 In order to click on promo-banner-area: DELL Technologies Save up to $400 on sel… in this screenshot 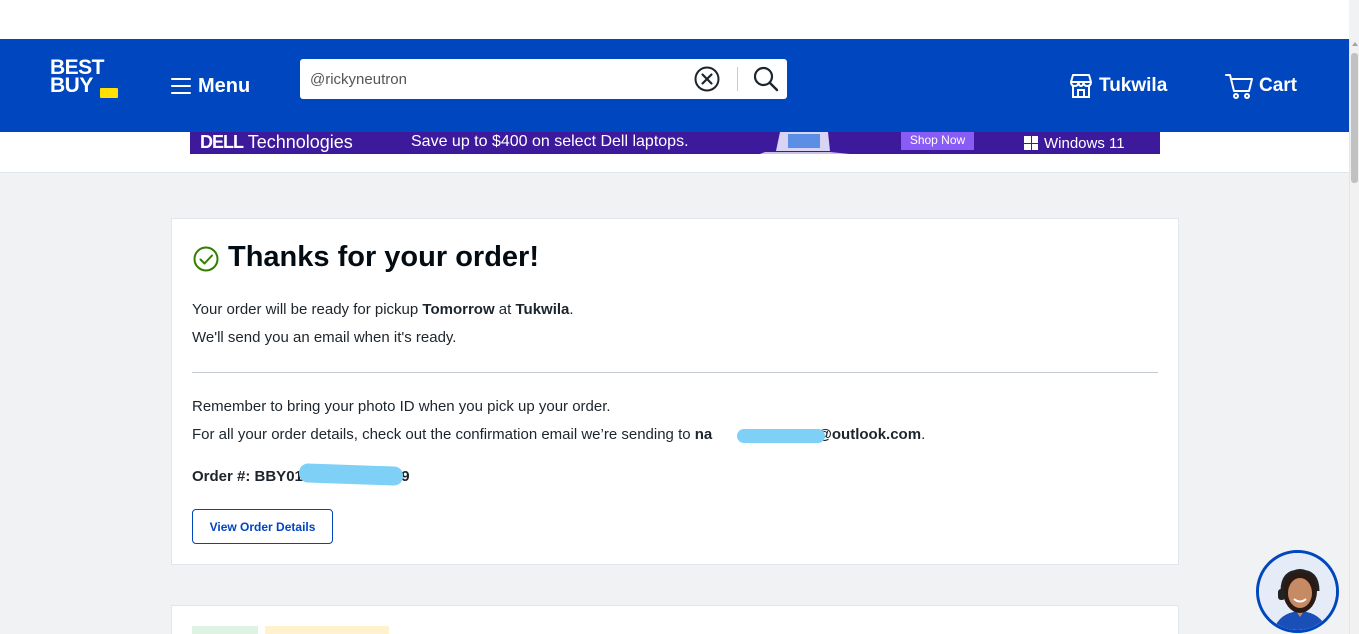, I will do `click(674, 152)`.